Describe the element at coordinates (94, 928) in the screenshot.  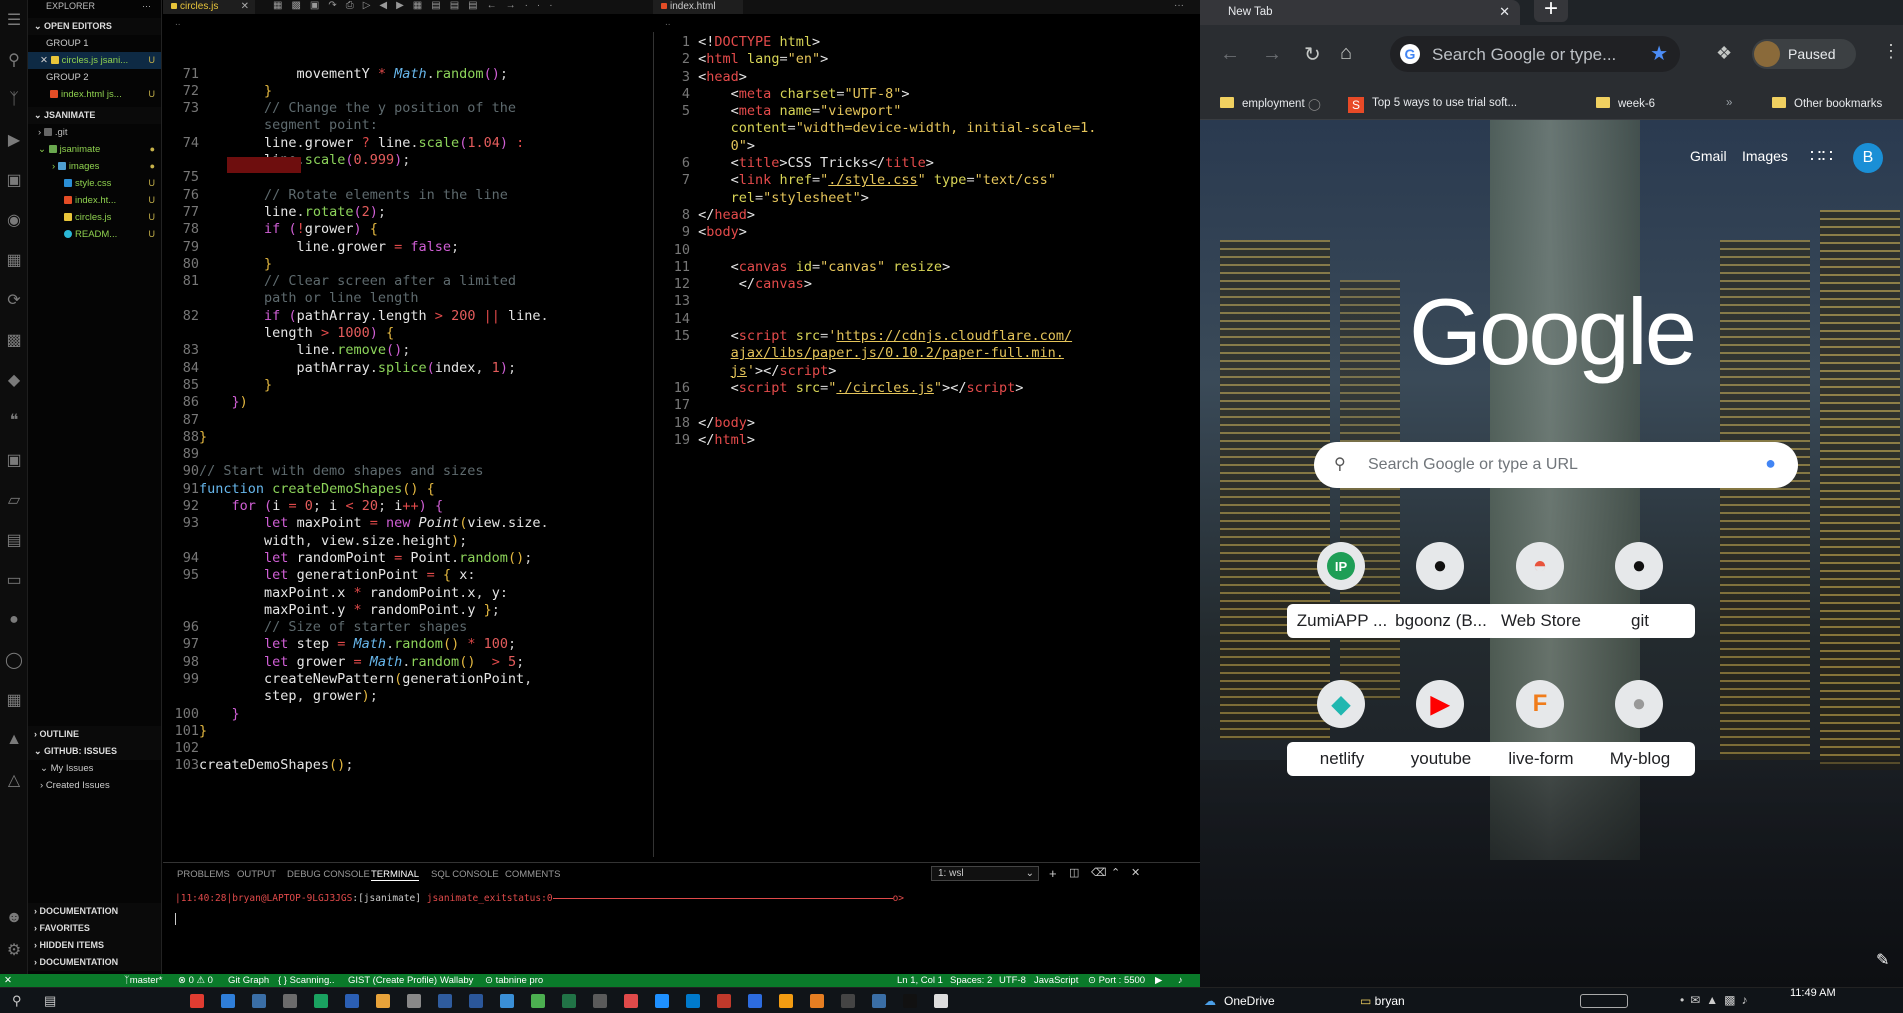
I see `favorites-header: › FAVORITES` at that location.